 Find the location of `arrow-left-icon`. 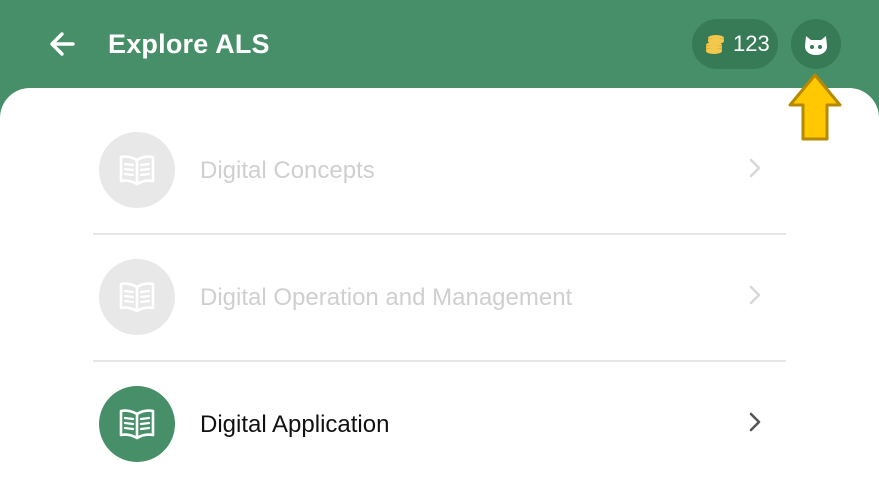

arrow-left-icon is located at coordinates (62, 44).